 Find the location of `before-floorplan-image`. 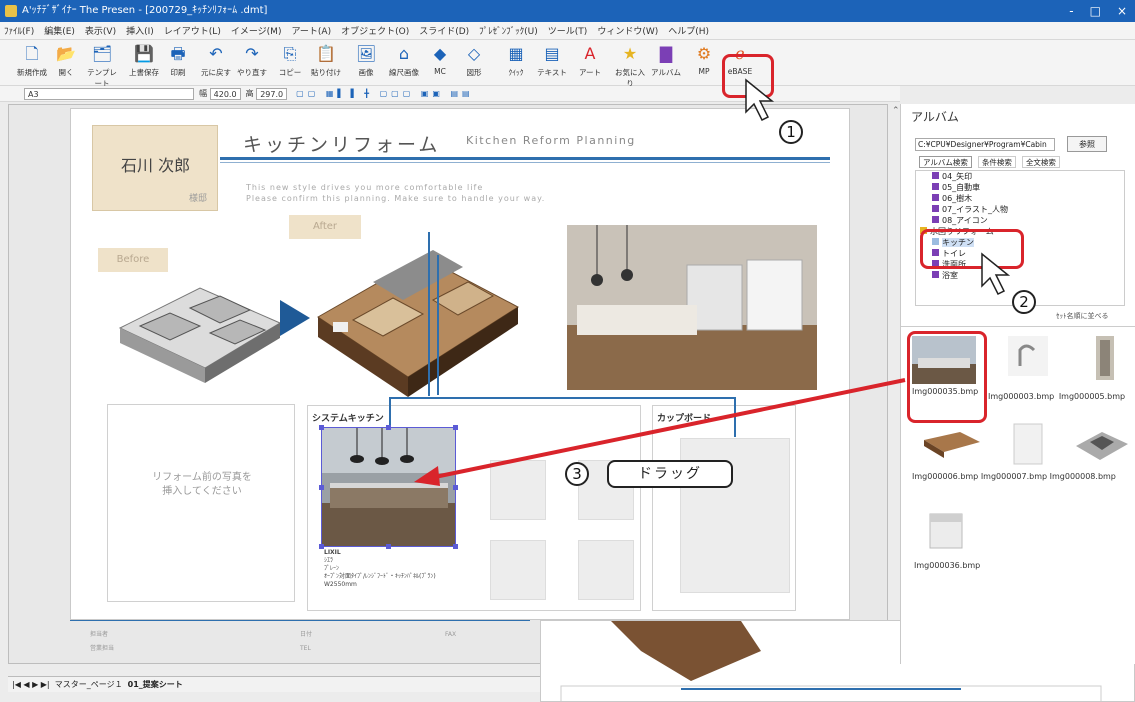

before-floorplan-image is located at coordinates (202, 328).